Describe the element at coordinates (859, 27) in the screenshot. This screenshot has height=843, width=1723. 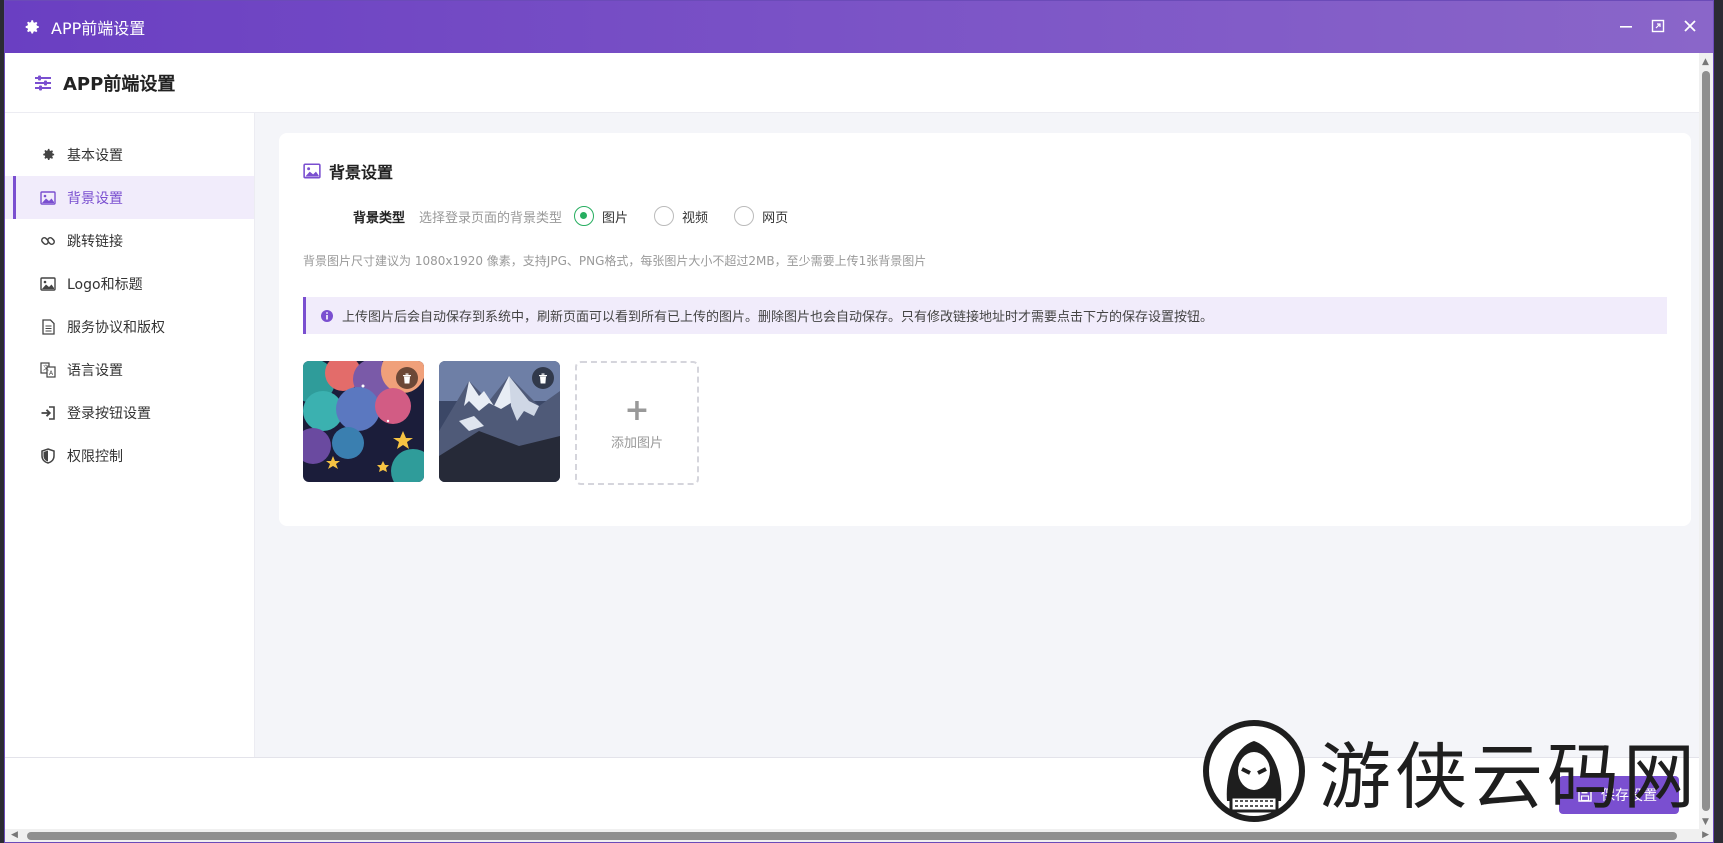
I see `title-bar: APP前端设置` at that location.